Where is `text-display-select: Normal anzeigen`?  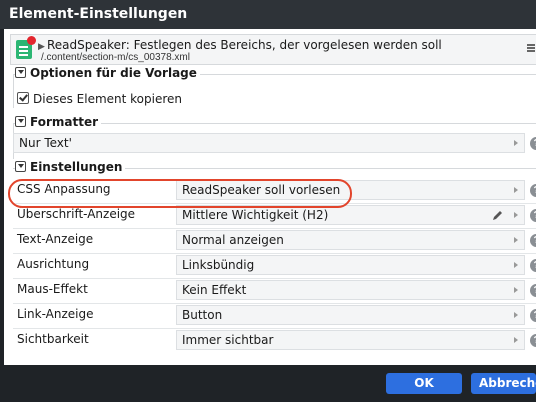 text-display-select: Normal anzeigen is located at coordinates (350, 240).